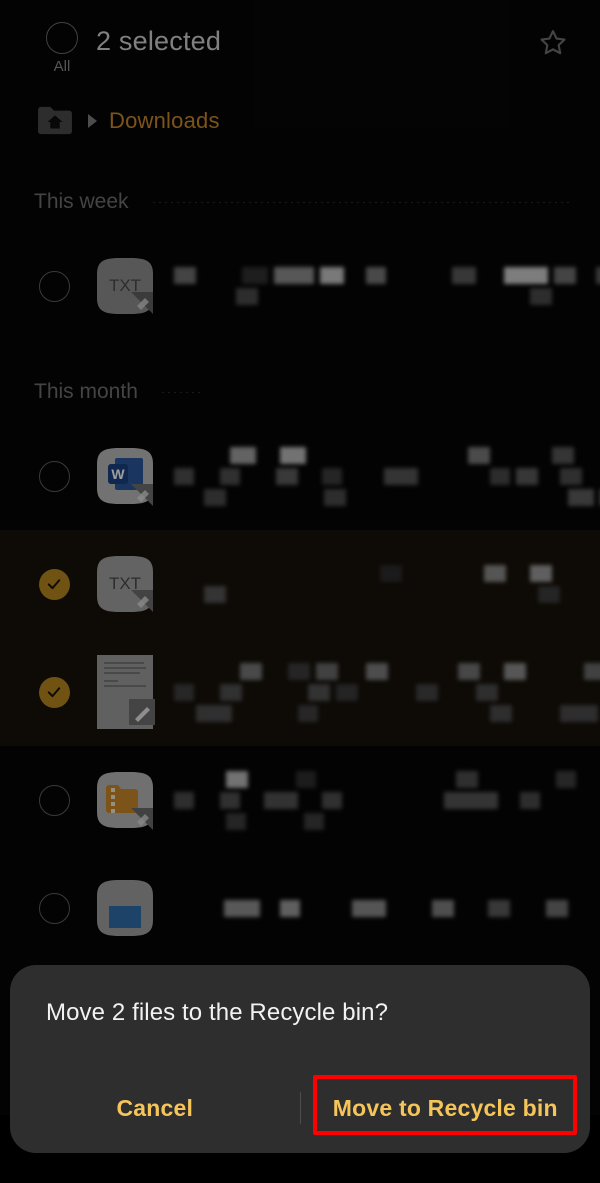 The image size is (600, 1183). What do you see at coordinates (164, 121) in the screenshot?
I see `breadcrumb-current: Downloads` at bounding box center [164, 121].